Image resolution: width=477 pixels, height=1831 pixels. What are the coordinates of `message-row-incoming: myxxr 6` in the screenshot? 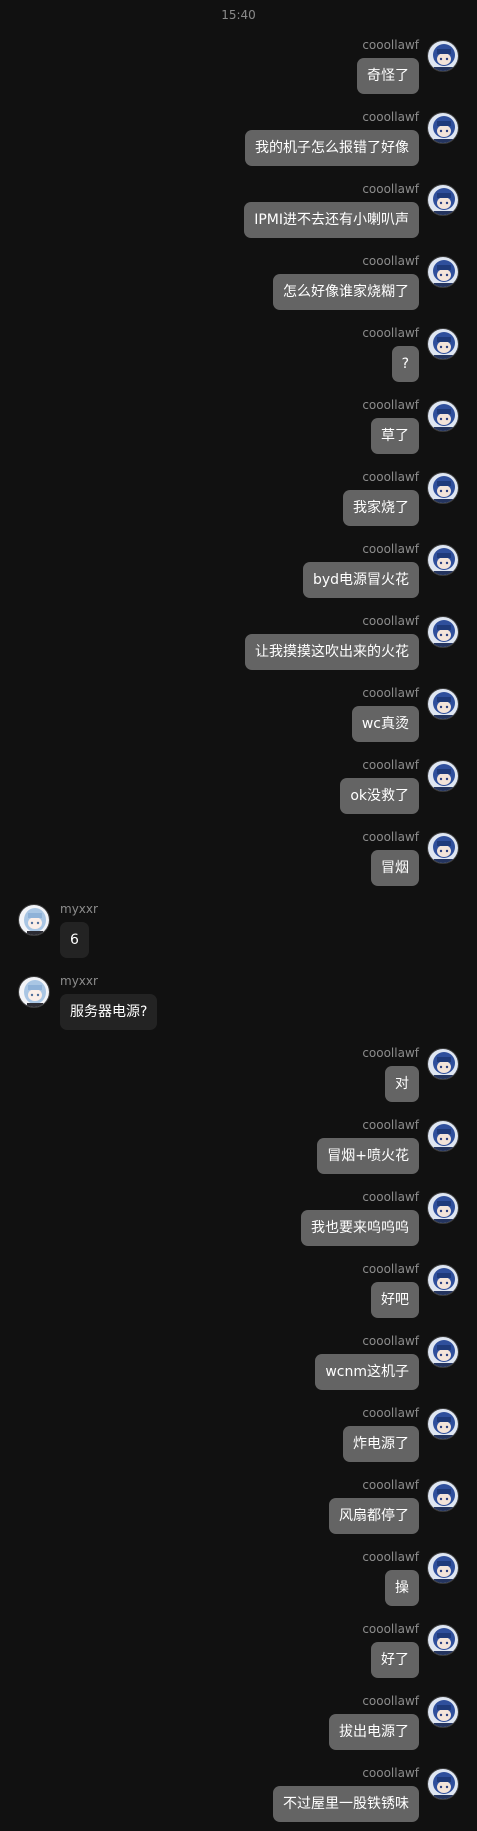 It's located at (238, 930).